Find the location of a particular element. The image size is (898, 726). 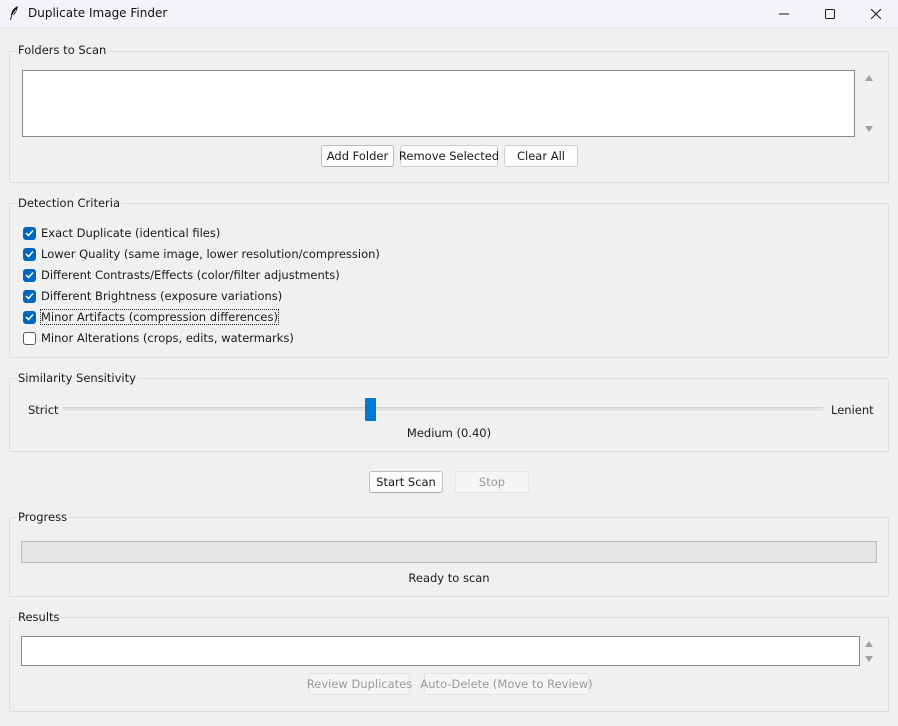

sensitivity-slider-thumb is located at coordinates (370, 409).